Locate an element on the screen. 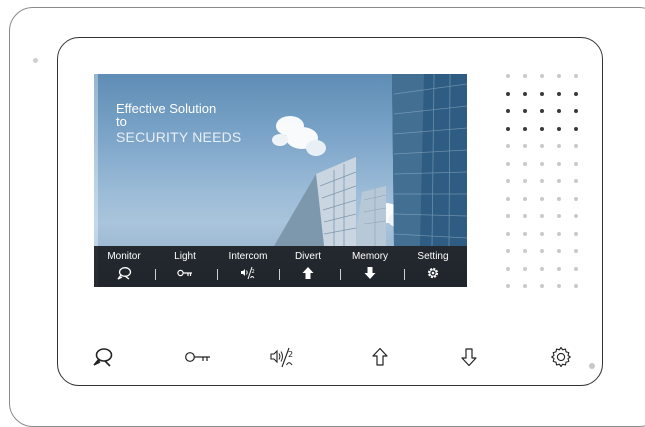  toolbar-label-memory: Memory is located at coordinates (370, 256).